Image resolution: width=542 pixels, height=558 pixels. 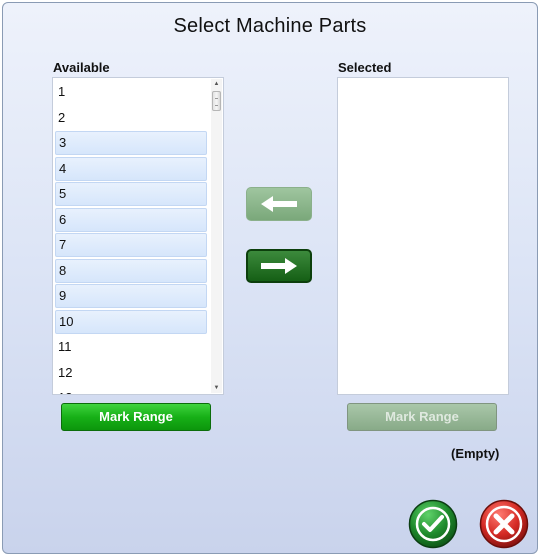 I want to click on available-list-item: 13, so click(x=131, y=390).